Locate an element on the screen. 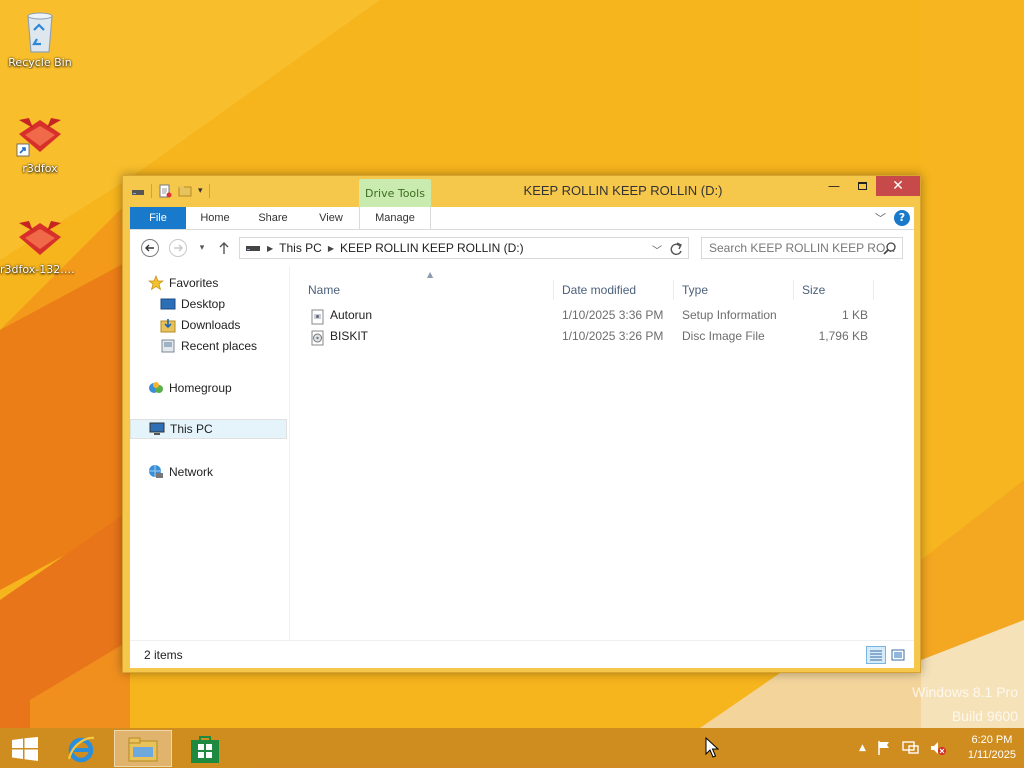  file-name: Autorun is located at coordinates (351, 315).